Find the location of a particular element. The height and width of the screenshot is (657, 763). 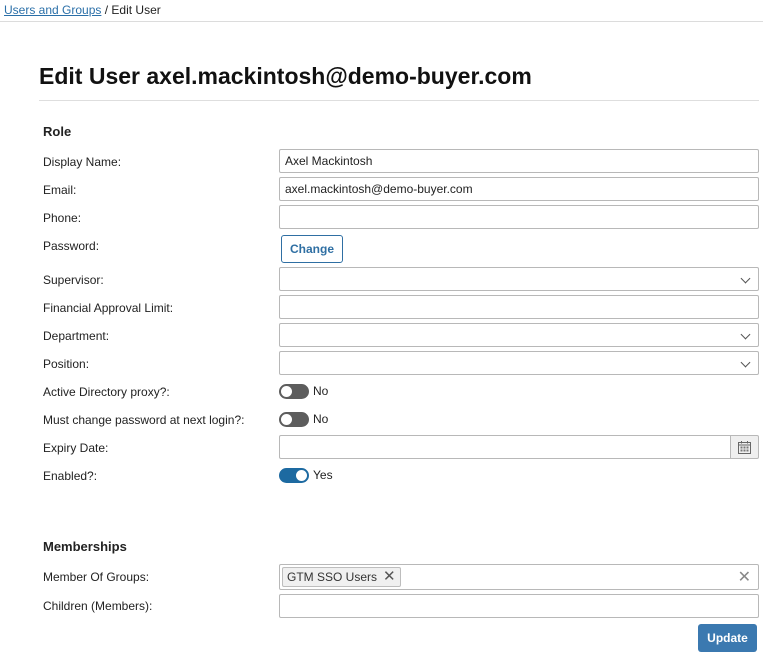

group-chip: GTM SSO Users ✕ is located at coordinates (341, 577).